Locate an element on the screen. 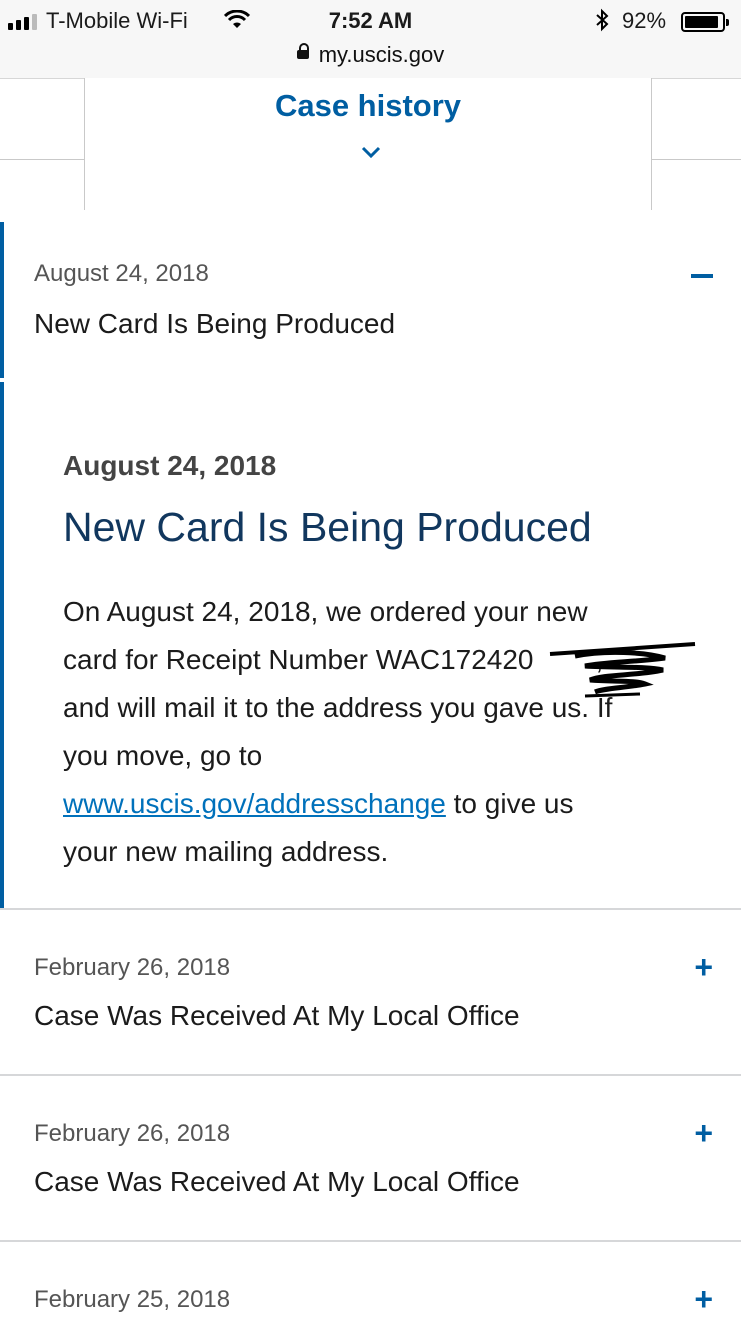  detail-text: www.uscis.gov/addresschange to give us is located at coordinates (388, 804).